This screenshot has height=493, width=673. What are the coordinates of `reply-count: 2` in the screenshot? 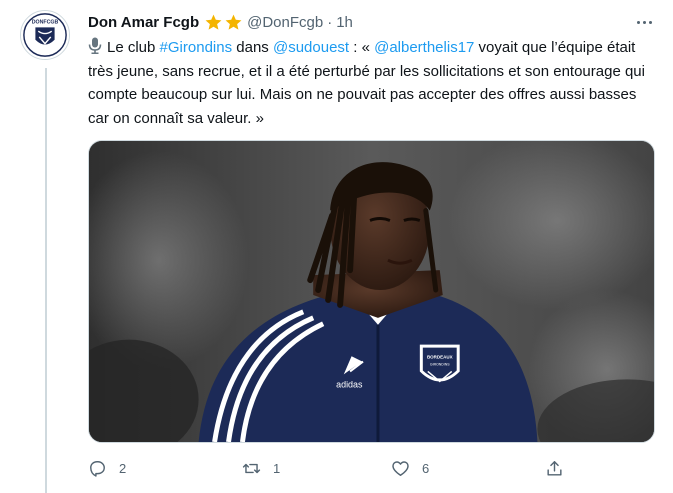 It's located at (123, 468).